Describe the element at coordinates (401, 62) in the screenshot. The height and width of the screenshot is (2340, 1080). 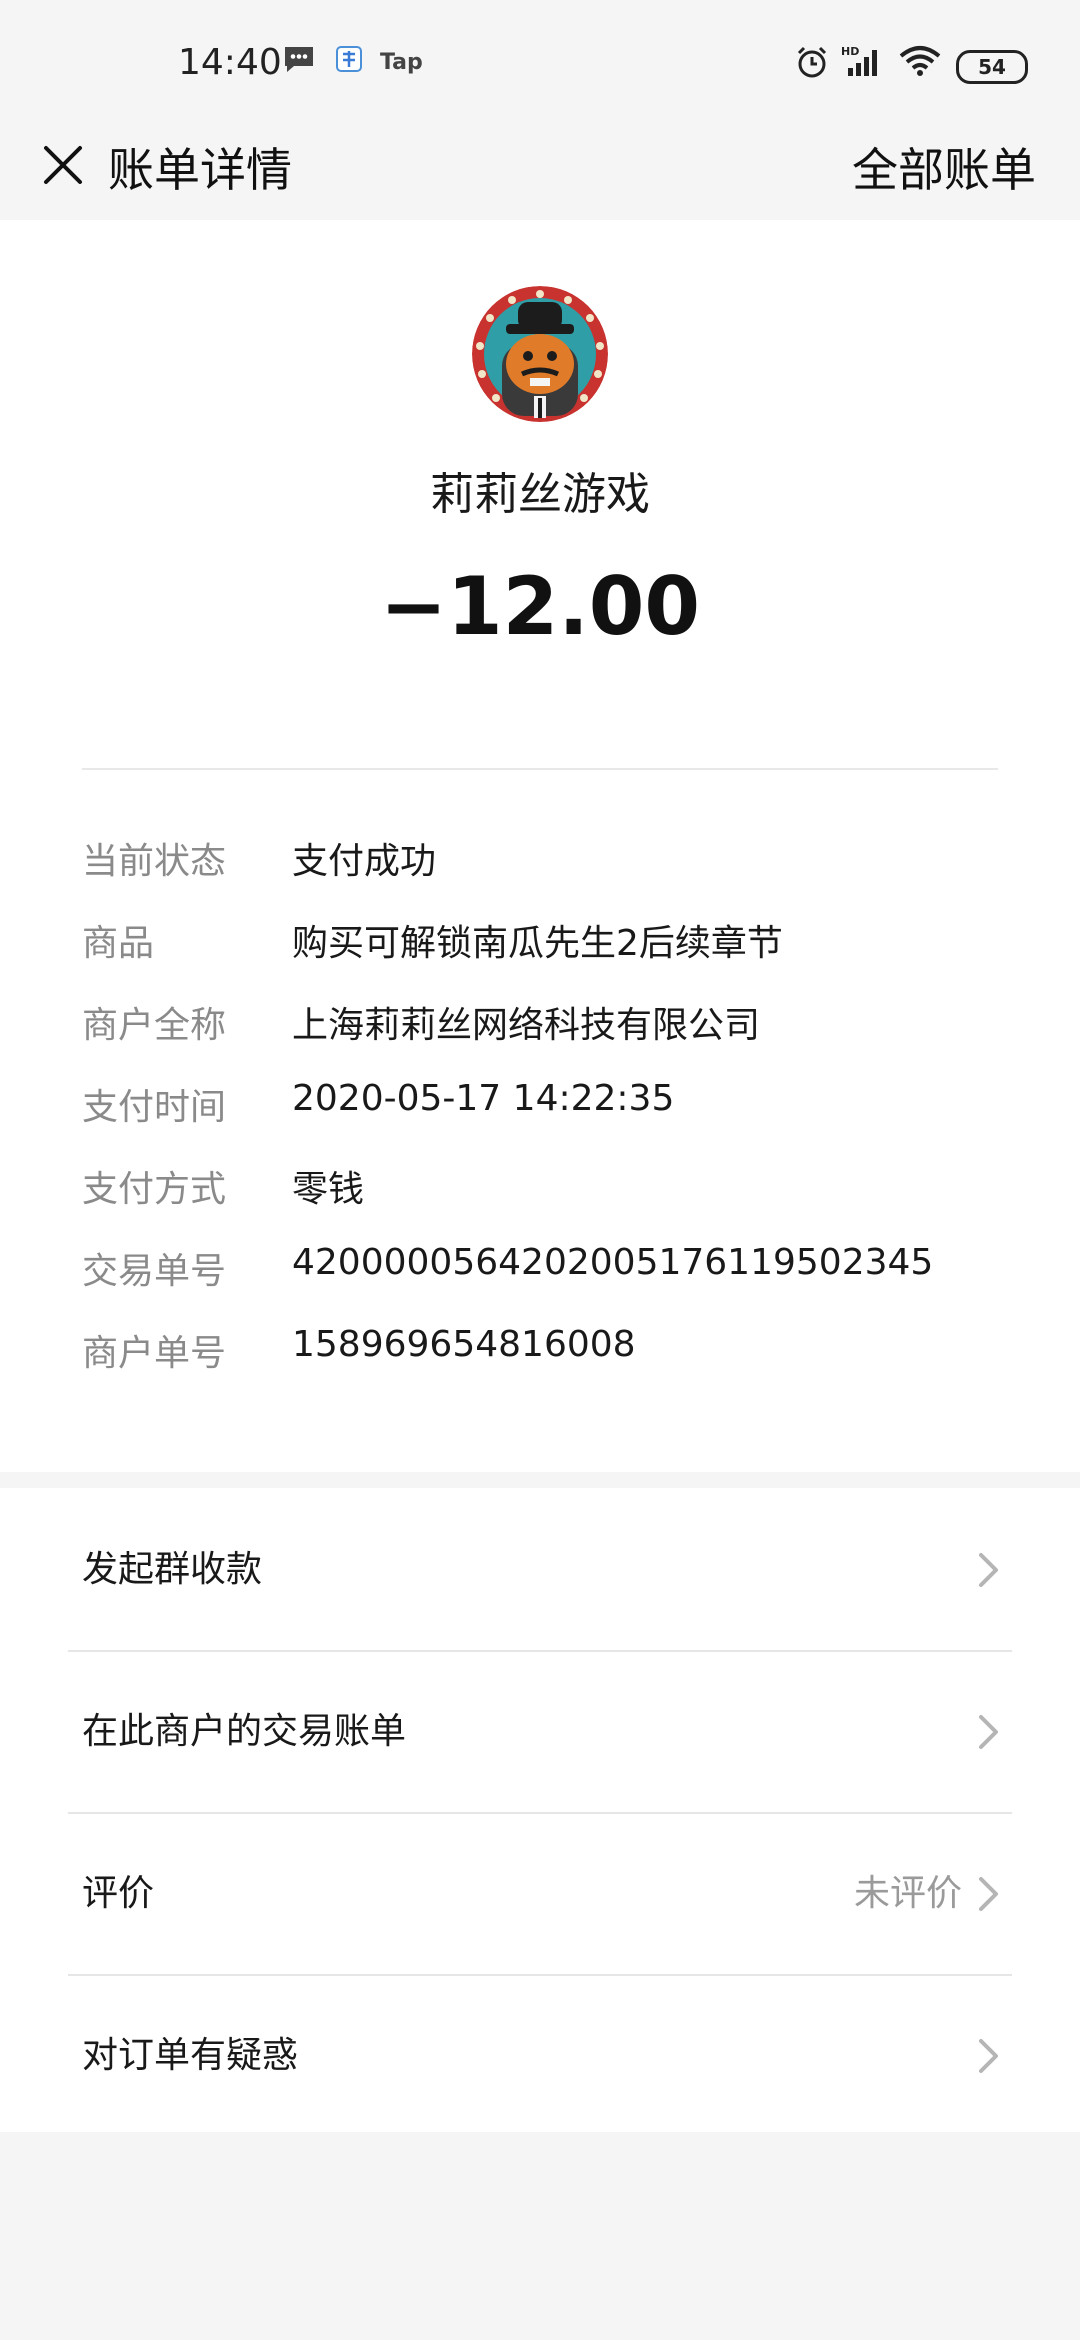
I see `tap-app-label: Tap` at that location.